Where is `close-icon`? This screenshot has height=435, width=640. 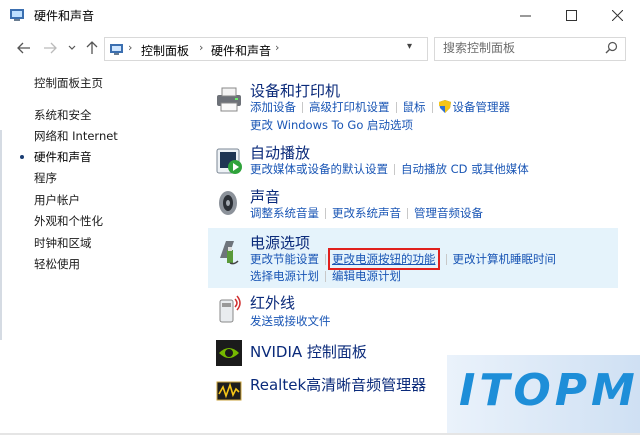 close-icon is located at coordinates (617, 15).